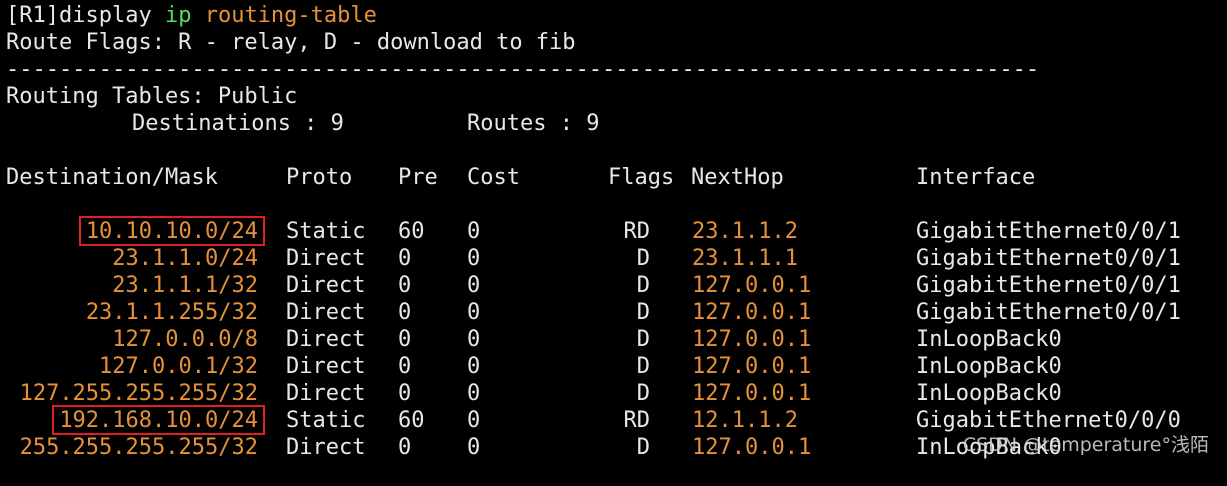 The width and height of the screenshot is (1227, 486). I want to click on cell-nexthop: 23.1.1.2, so click(745, 231).